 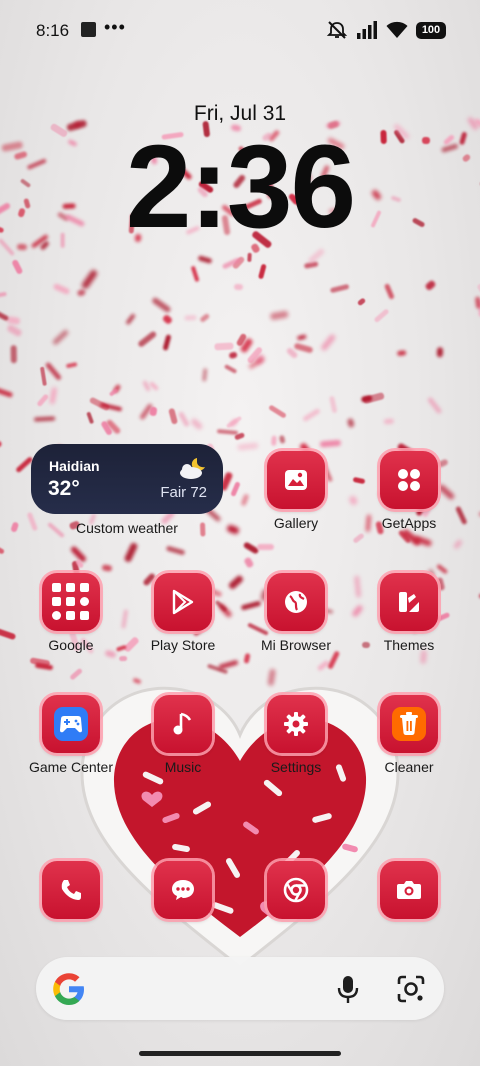 I want to click on music-note-icon, so click(x=183, y=724).